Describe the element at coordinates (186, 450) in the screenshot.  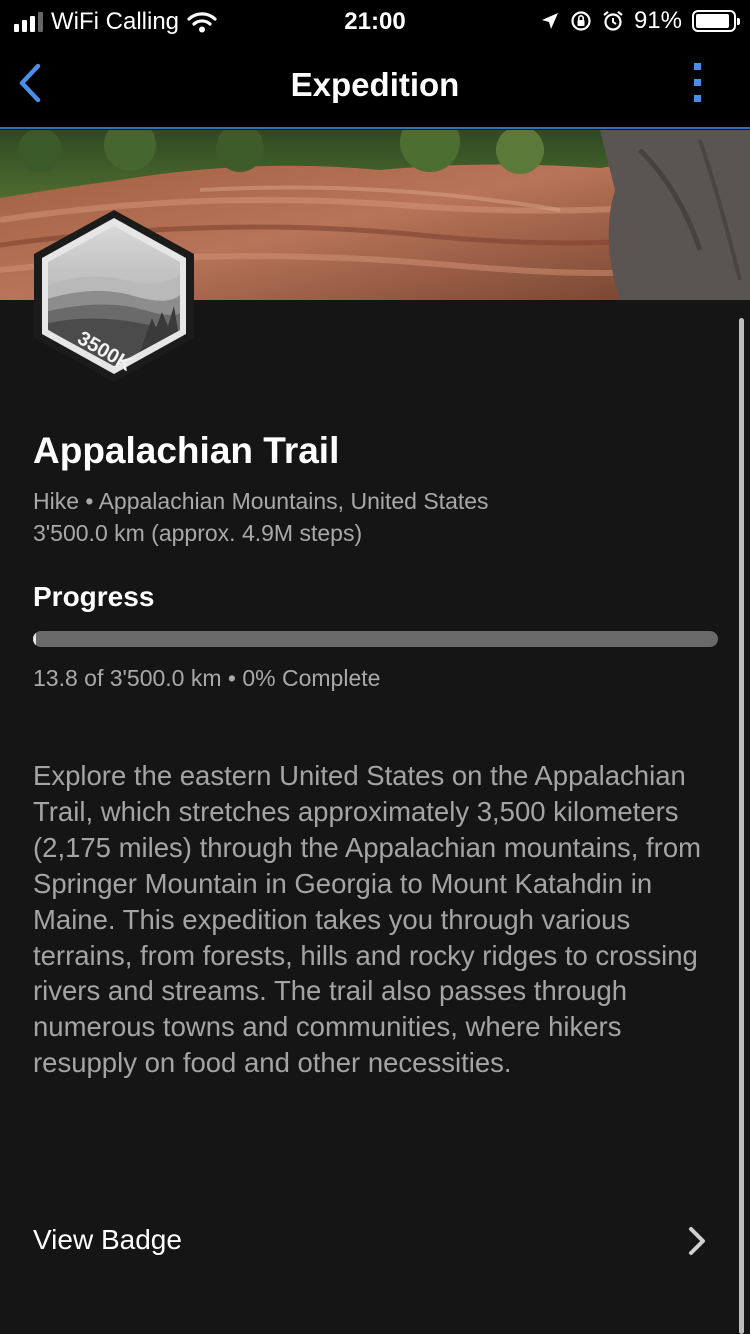
I see `expedition-title: Appalachian Trail` at that location.